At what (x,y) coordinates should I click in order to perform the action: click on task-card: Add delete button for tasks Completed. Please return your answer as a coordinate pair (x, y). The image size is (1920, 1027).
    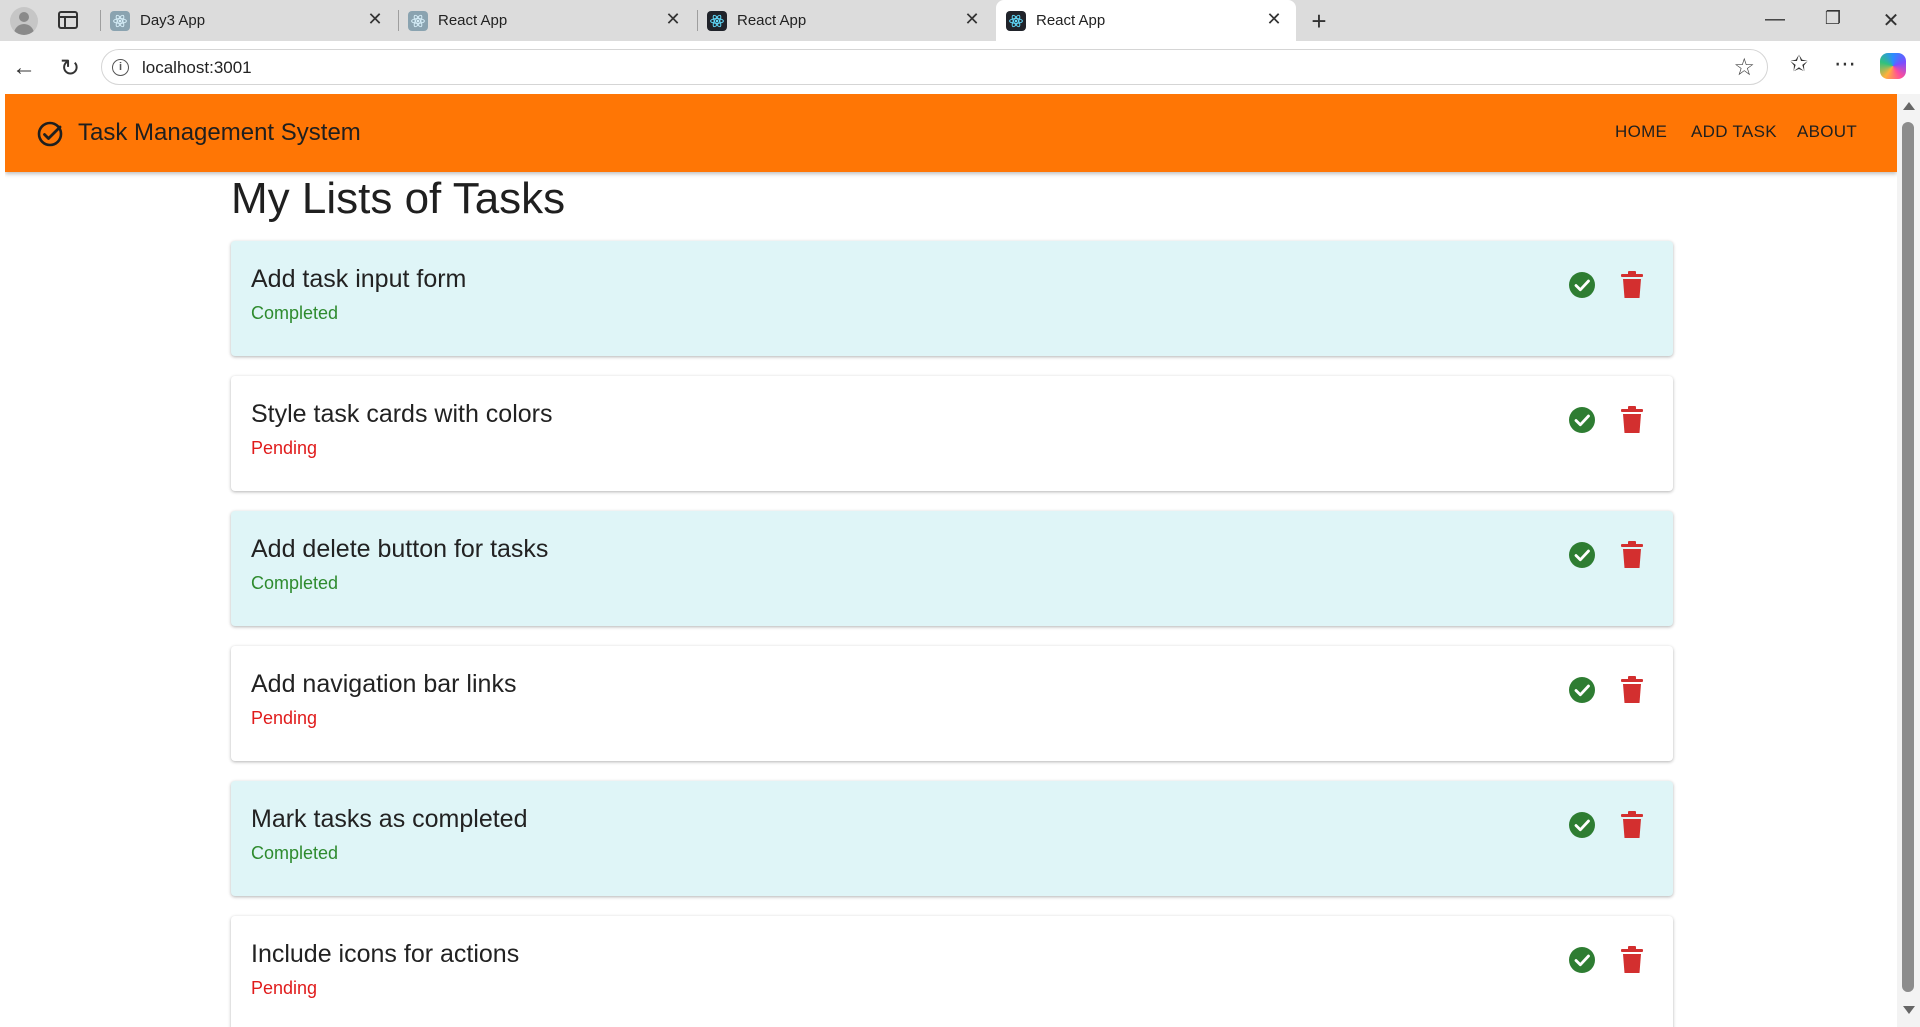
    Looking at the image, I should click on (952, 568).